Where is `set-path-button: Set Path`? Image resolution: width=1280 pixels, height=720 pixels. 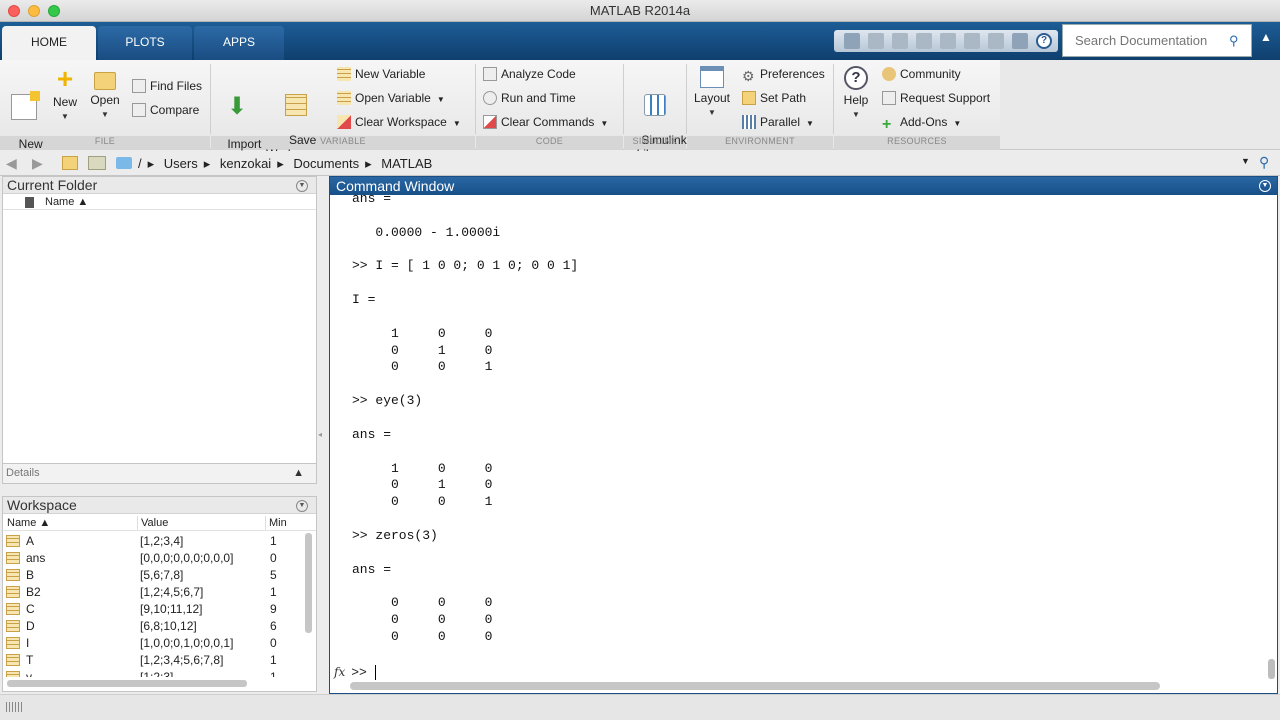
set-path-button: Set Path is located at coordinates (774, 98).